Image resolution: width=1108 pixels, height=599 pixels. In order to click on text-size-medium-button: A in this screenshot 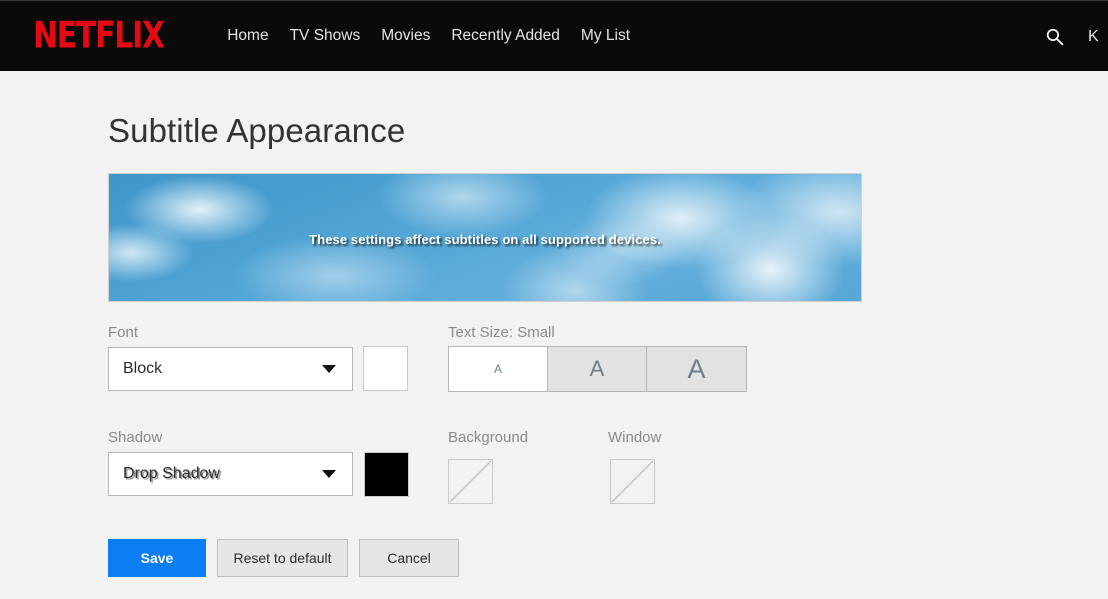, I will do `click(597, 369)`.